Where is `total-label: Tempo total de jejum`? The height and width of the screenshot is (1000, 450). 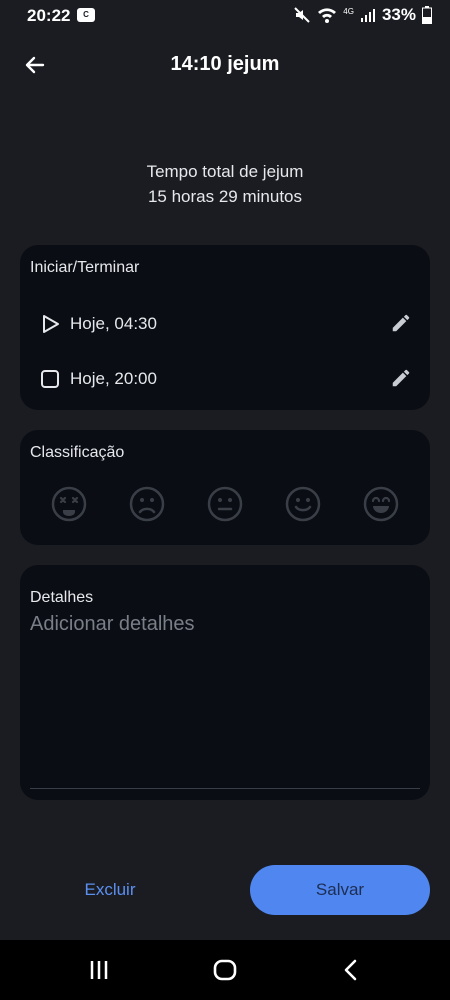 total-label: Tempo total de jejum is located at coordinates (225, 171).